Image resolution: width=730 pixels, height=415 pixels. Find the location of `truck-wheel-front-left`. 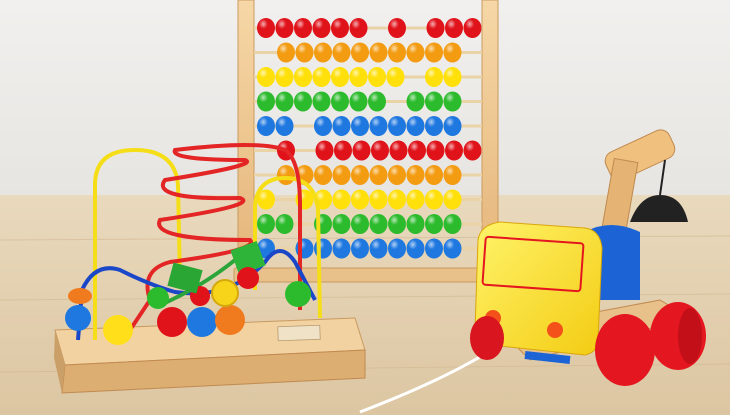

truck-wheel-front-left is located at coordinates (487, 338).